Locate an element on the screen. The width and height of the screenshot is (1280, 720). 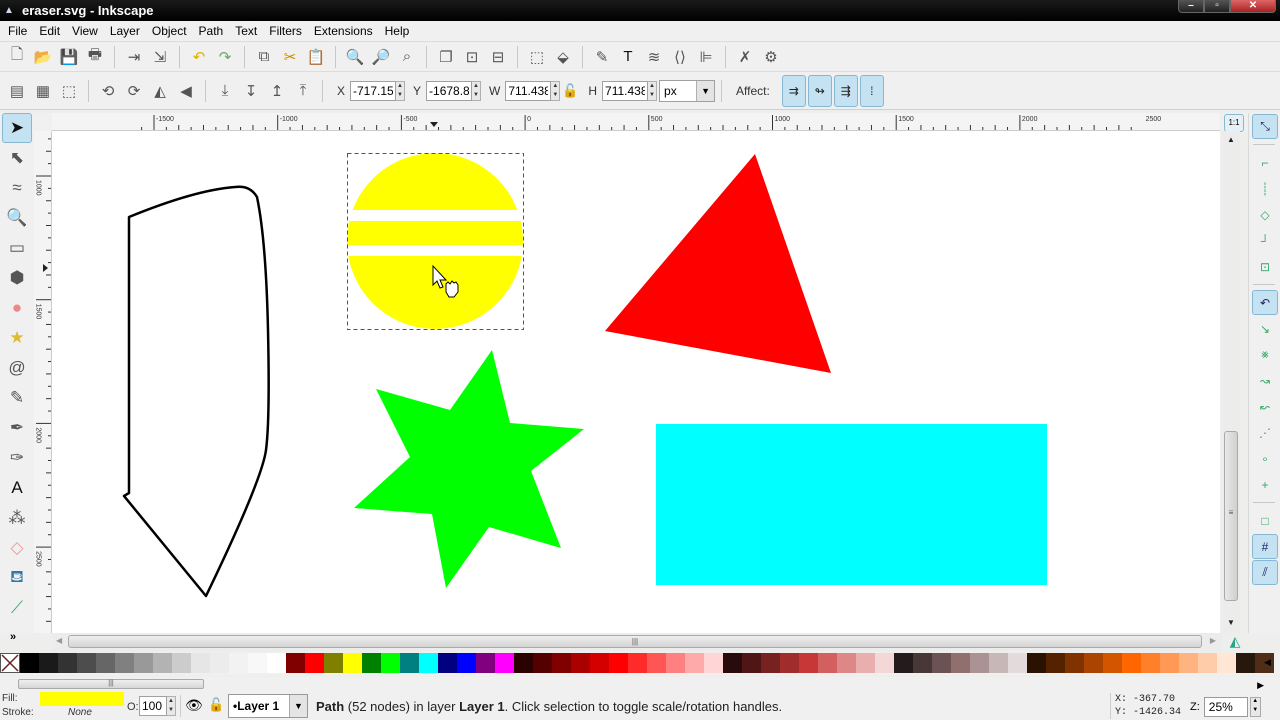
zoom-field: Z: ▲▼ is located at coordinates (1225, 707).